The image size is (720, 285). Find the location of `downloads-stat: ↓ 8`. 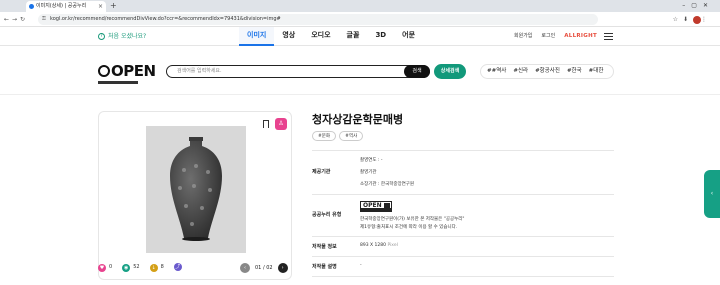

downloads-stat: ↓ 8 is located at coordinates (156, 267).